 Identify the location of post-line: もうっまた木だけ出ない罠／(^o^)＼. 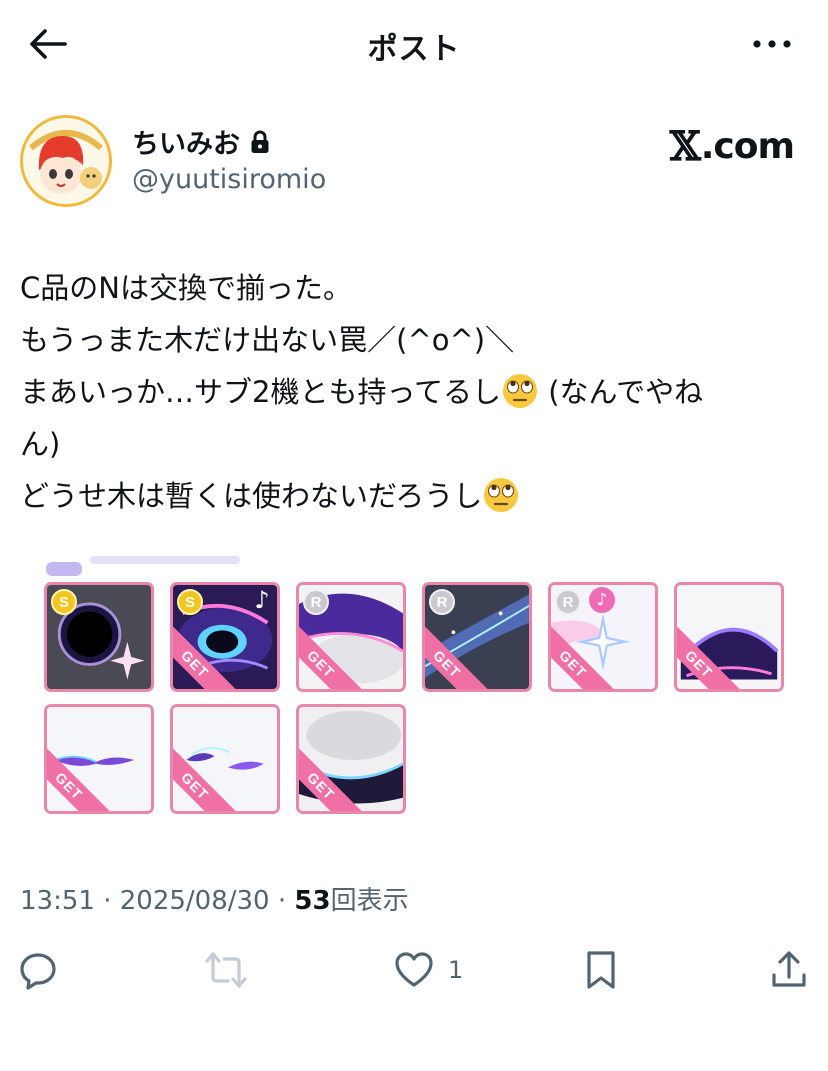
(267, 340).